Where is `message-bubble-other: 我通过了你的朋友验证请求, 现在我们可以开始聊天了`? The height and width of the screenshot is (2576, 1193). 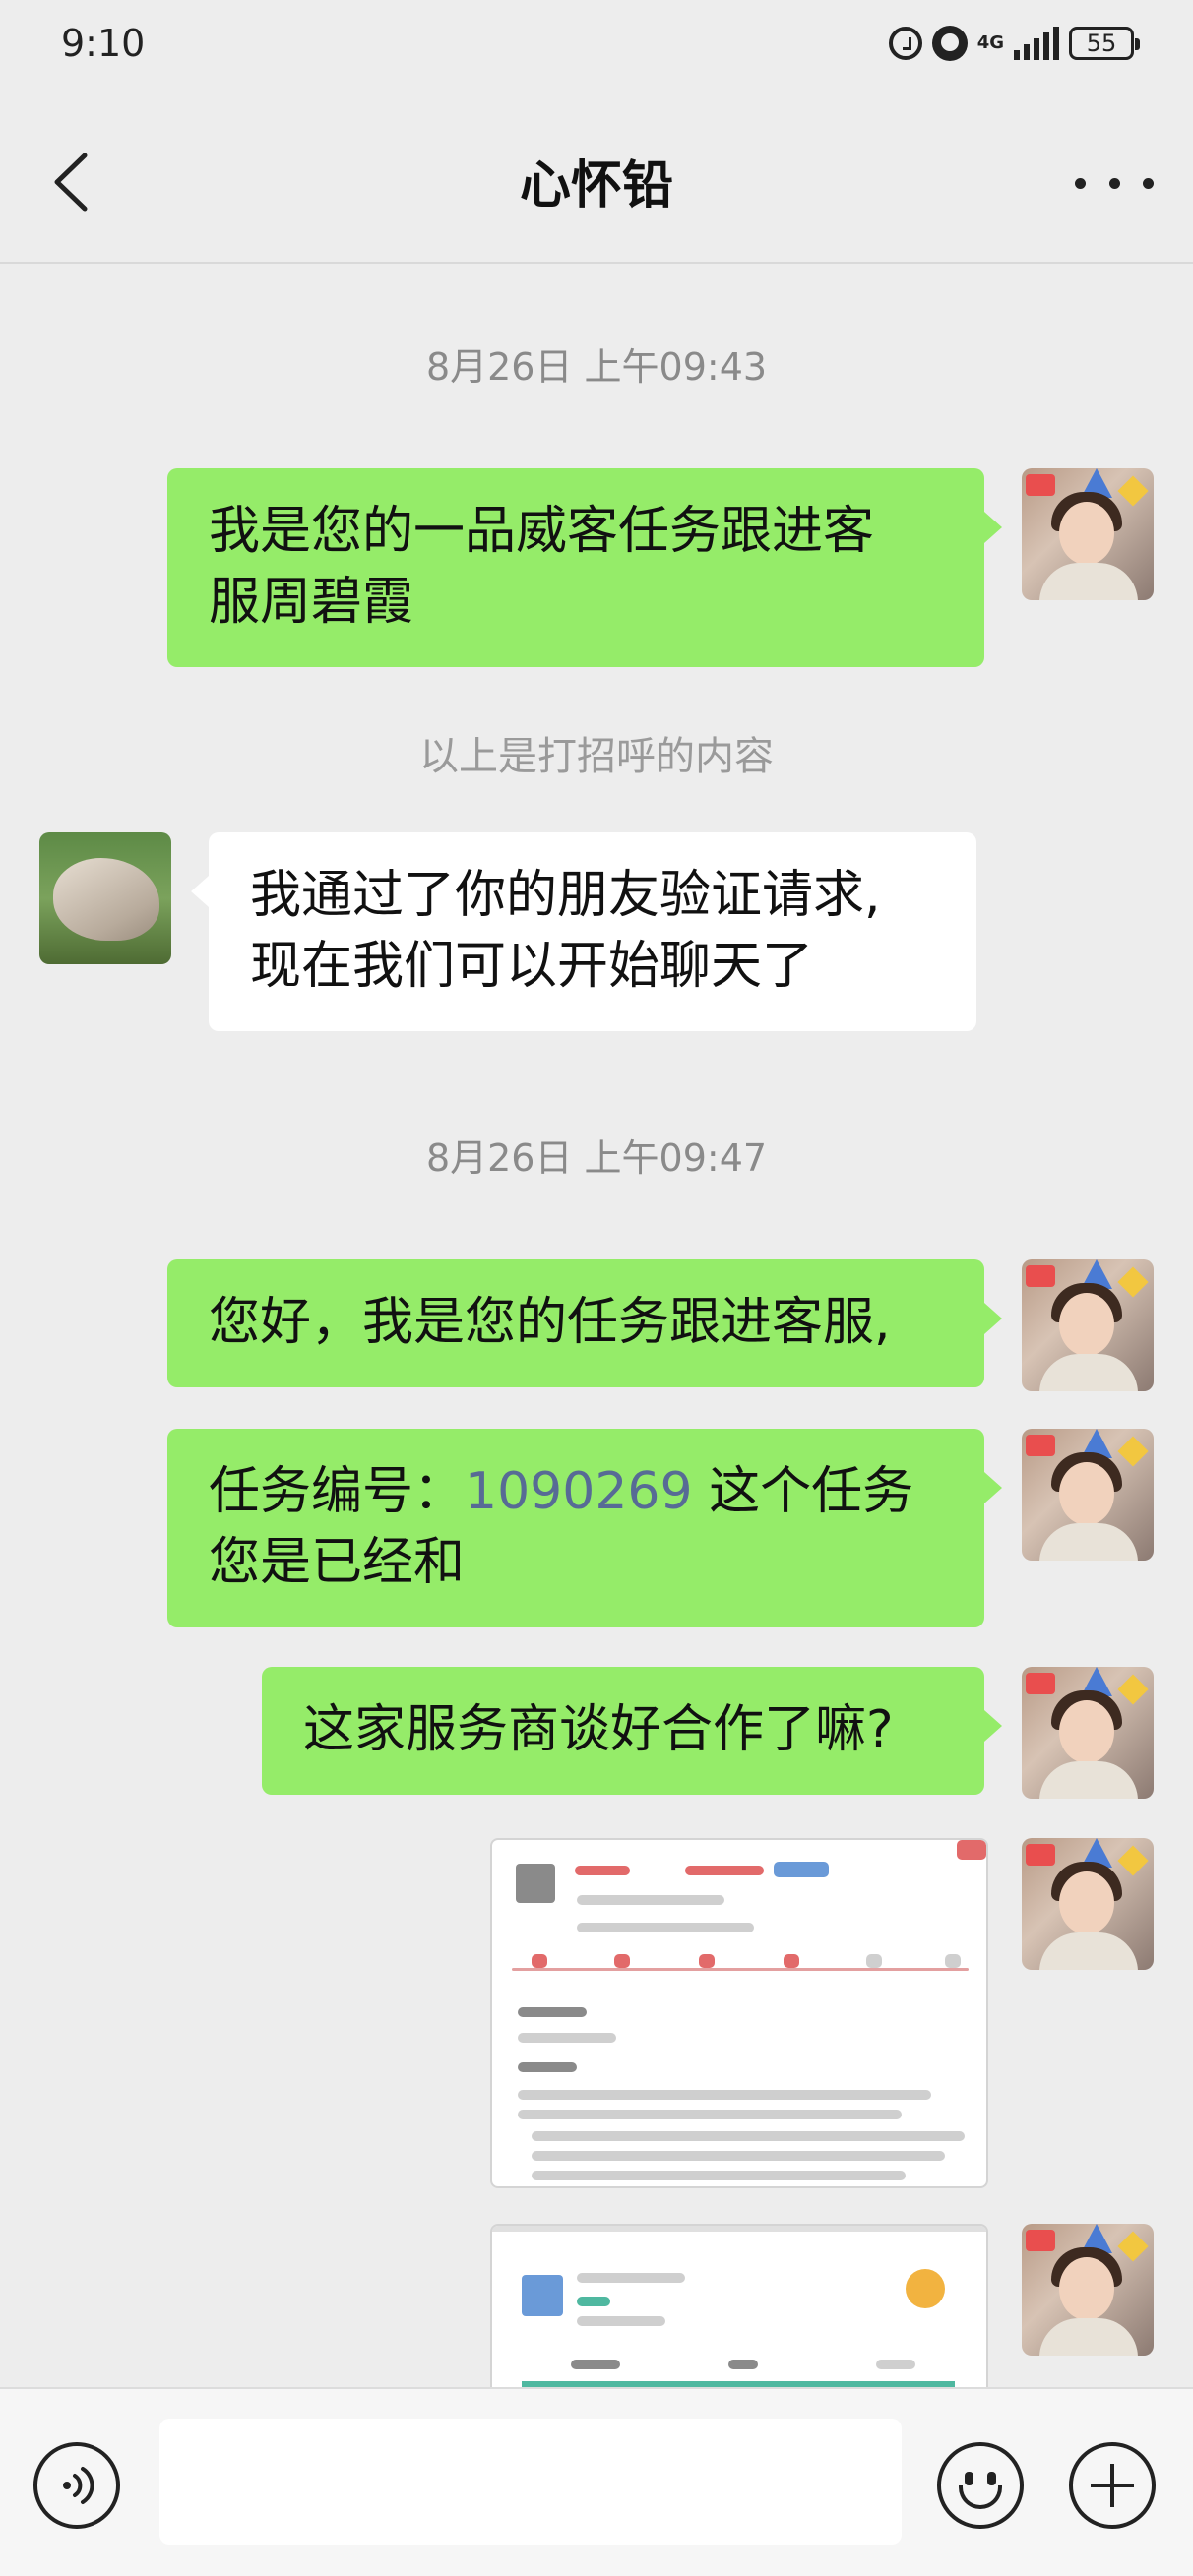 message-bubble-other: 我通过了你的朋友验证请求, 现在我们可以开始聊天了 is located at coordinates (583, 931).